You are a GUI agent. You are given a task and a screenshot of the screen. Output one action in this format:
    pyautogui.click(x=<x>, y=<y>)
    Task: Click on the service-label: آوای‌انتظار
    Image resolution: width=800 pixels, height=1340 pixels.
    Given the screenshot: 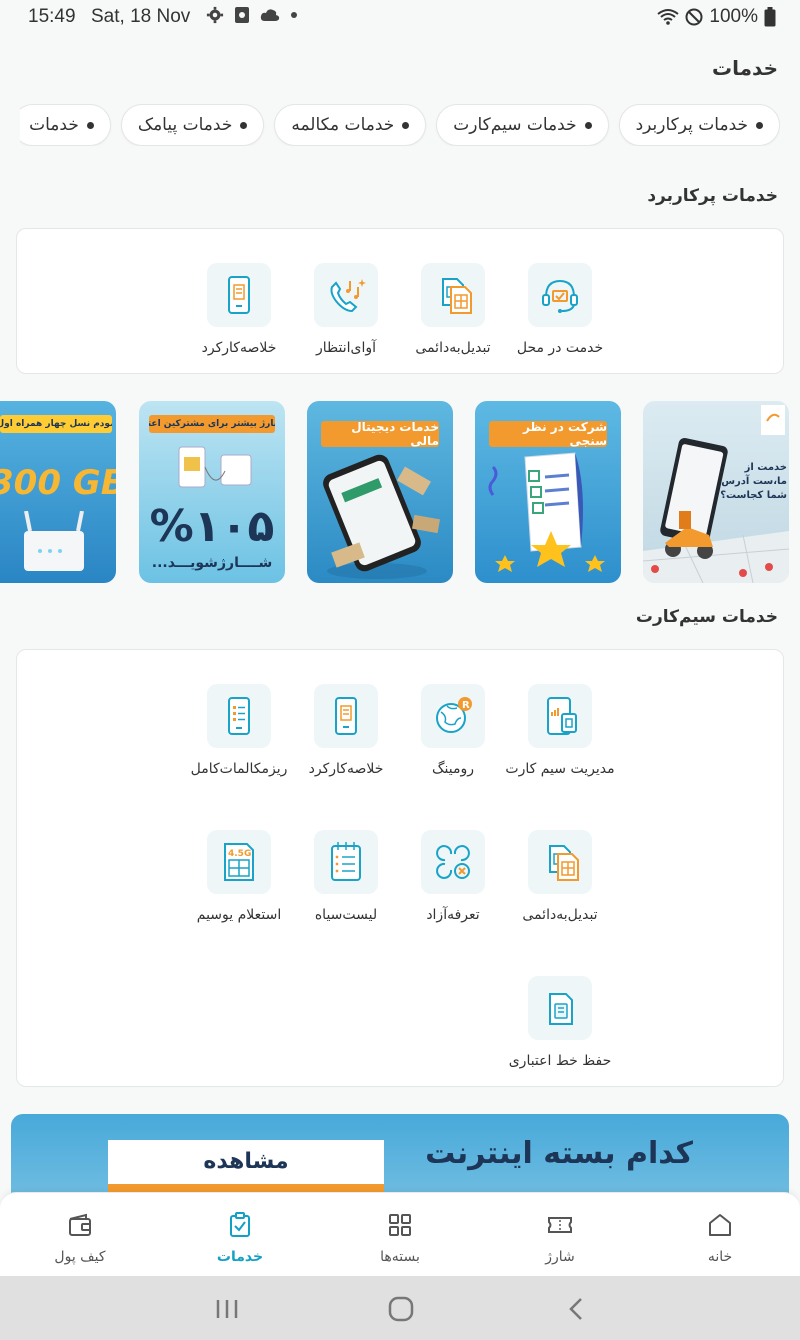 What is the action you would take?
    pyautogui.click(x=346, y=348)
    